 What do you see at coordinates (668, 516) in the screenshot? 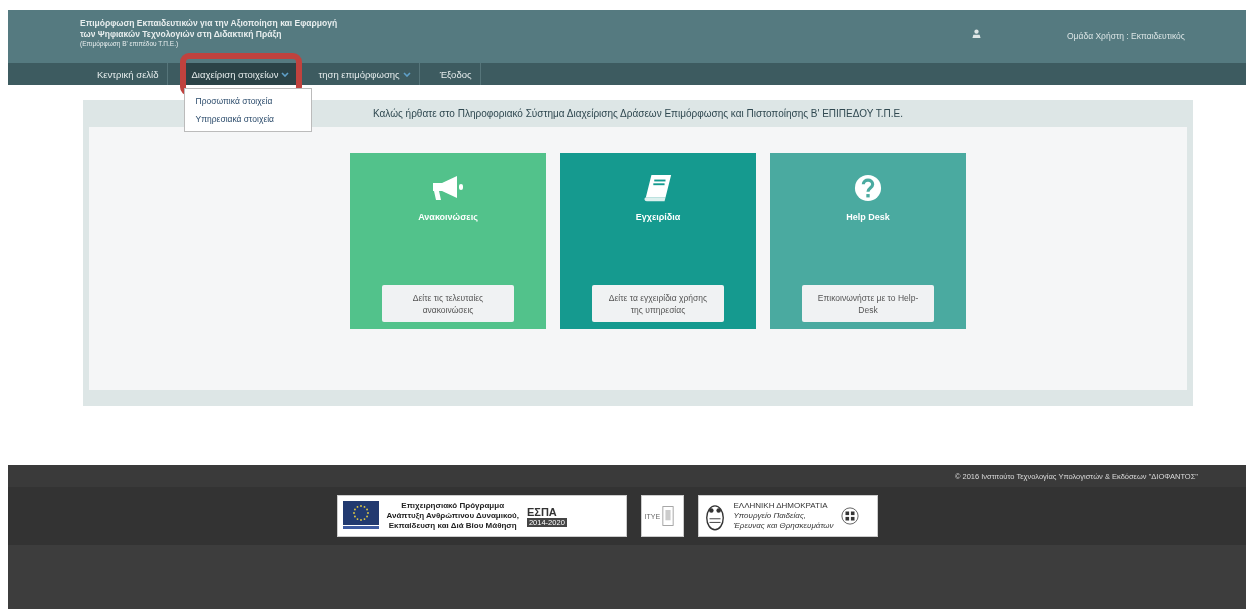
I see `building-icon` at bounding box center [668, 516].